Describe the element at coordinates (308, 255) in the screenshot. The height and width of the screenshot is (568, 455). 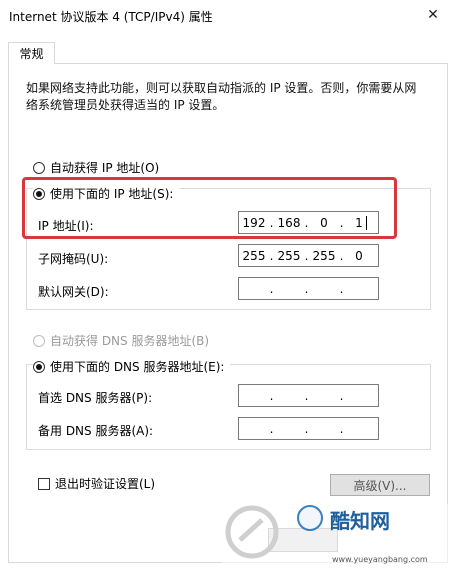
I see `subnet-mask-input: 255. 255. 255. 0` at that location.